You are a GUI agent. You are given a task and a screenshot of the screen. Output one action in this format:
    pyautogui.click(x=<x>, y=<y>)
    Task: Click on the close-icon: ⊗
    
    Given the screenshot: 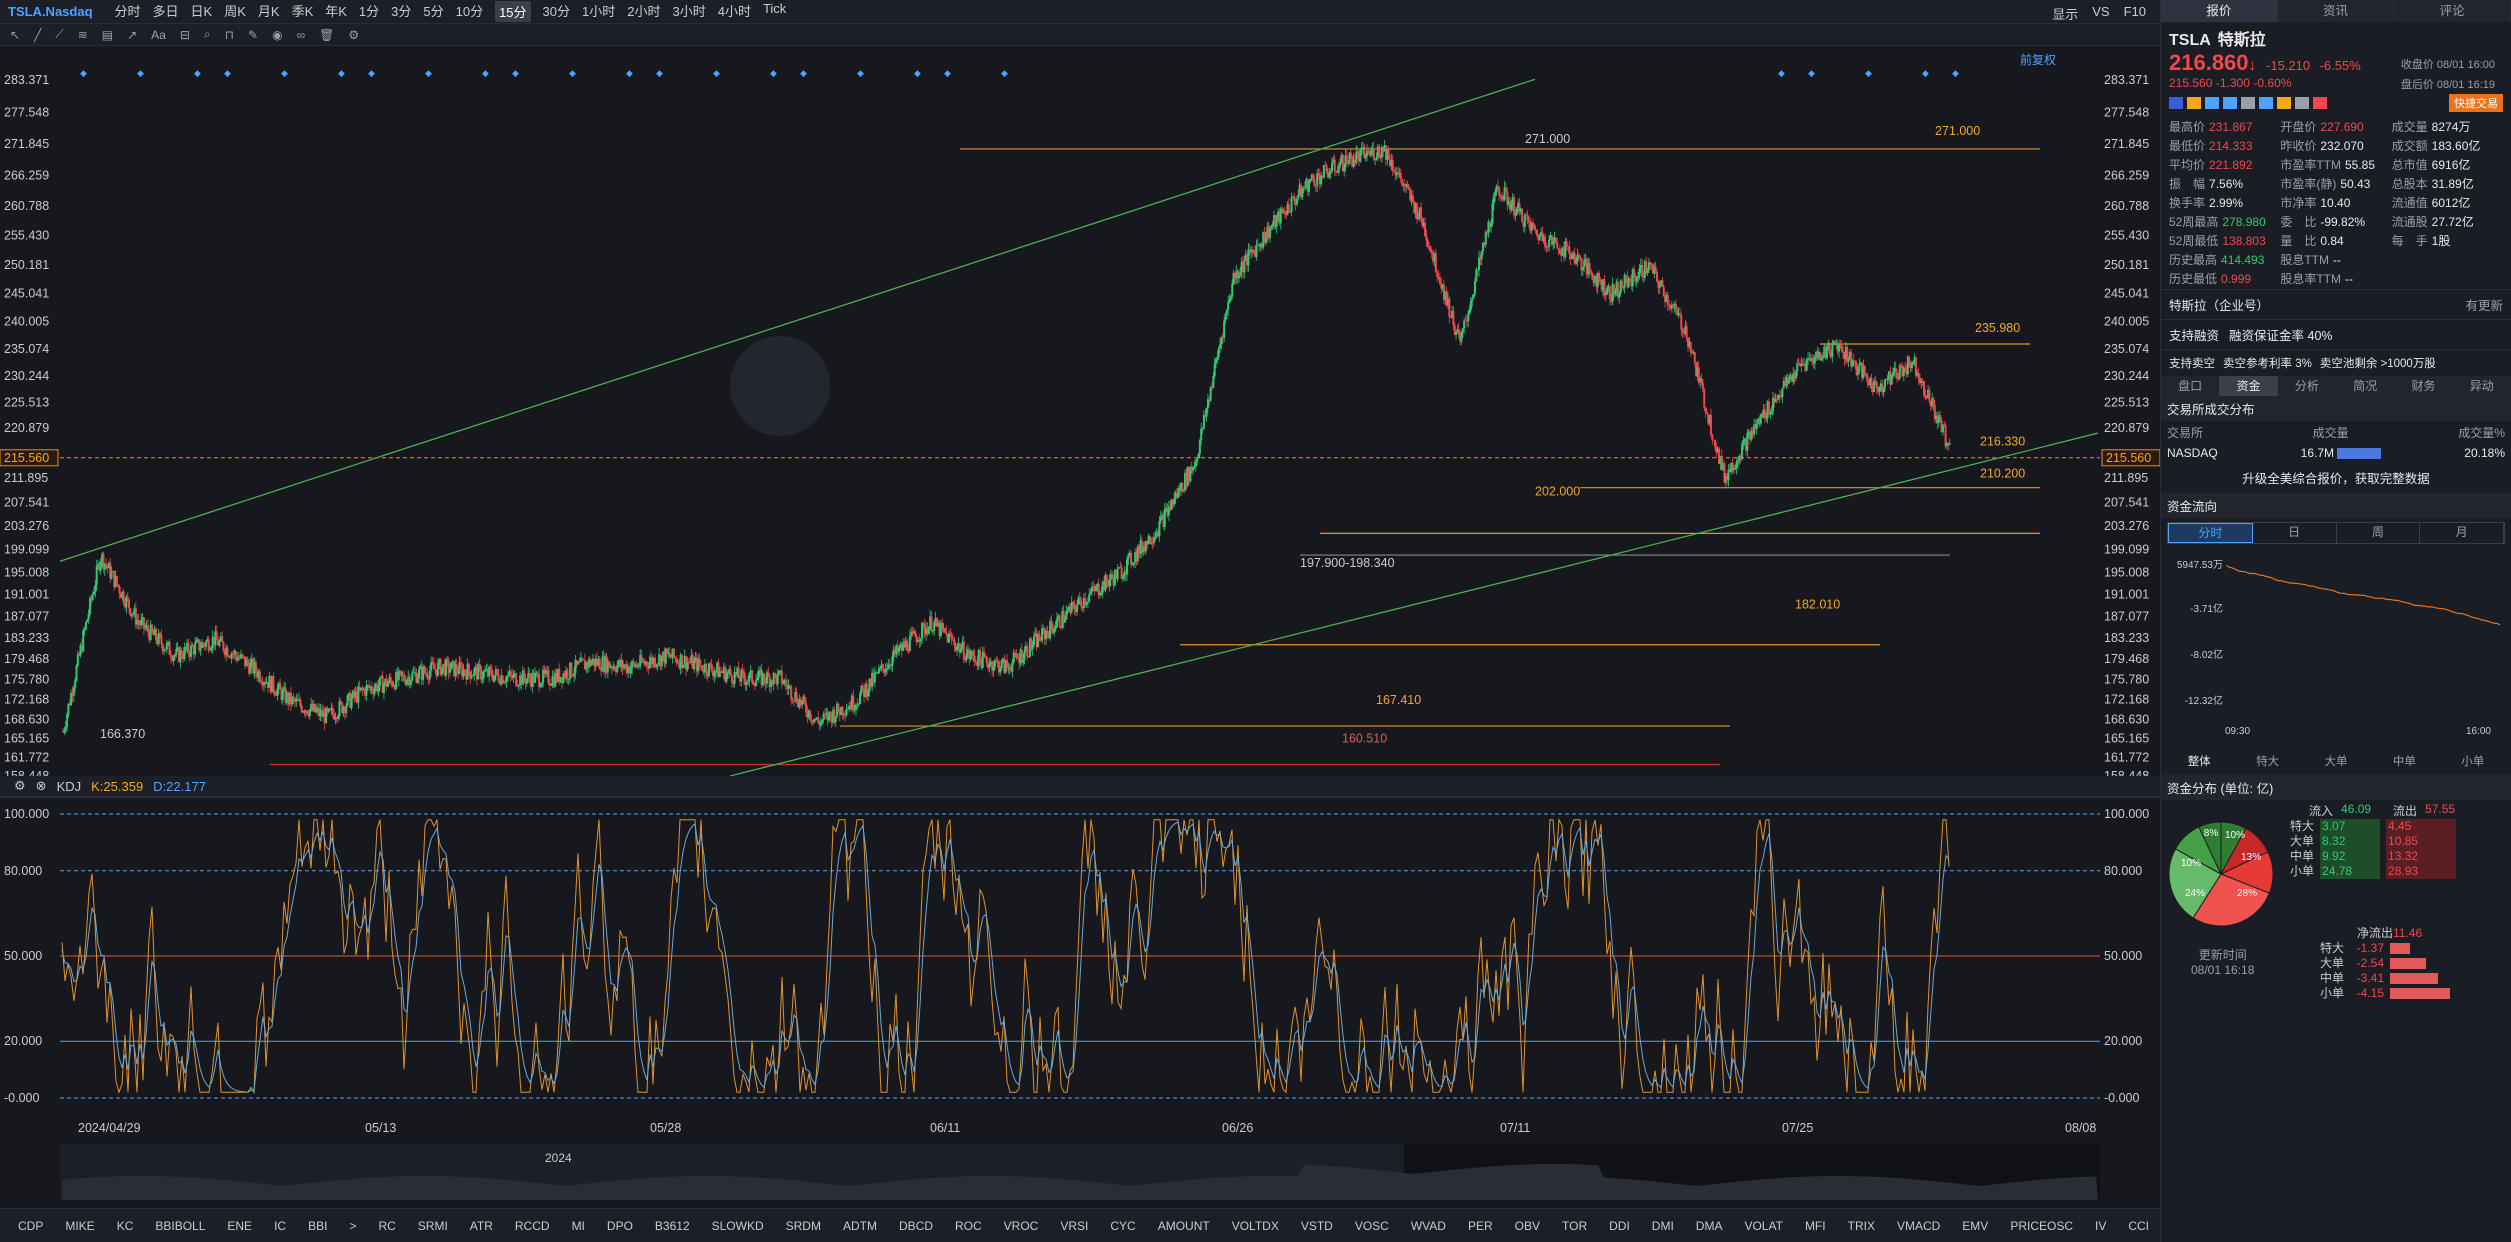 What is the action you would take?
    pyautogui.click(x=41, y=786)
    